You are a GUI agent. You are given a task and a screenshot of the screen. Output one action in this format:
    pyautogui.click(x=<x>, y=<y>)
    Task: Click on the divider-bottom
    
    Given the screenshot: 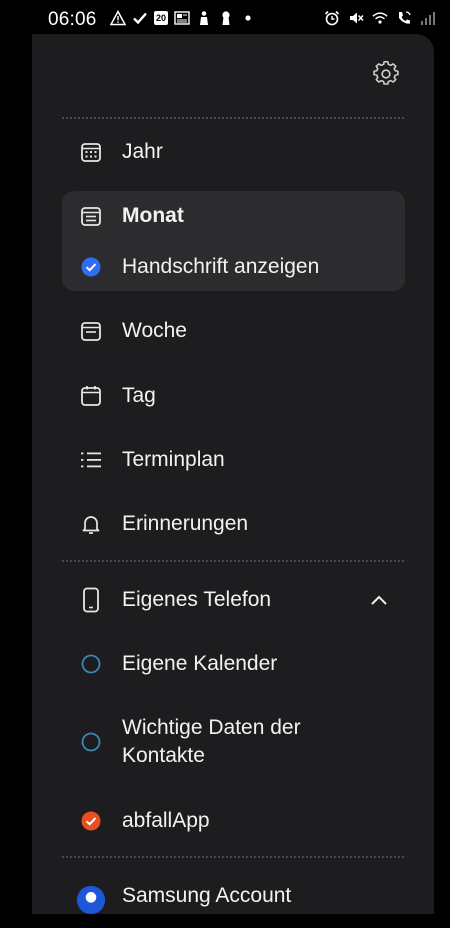 What is the action you would take?
    pyautogui.click(x=233, y=857)
    